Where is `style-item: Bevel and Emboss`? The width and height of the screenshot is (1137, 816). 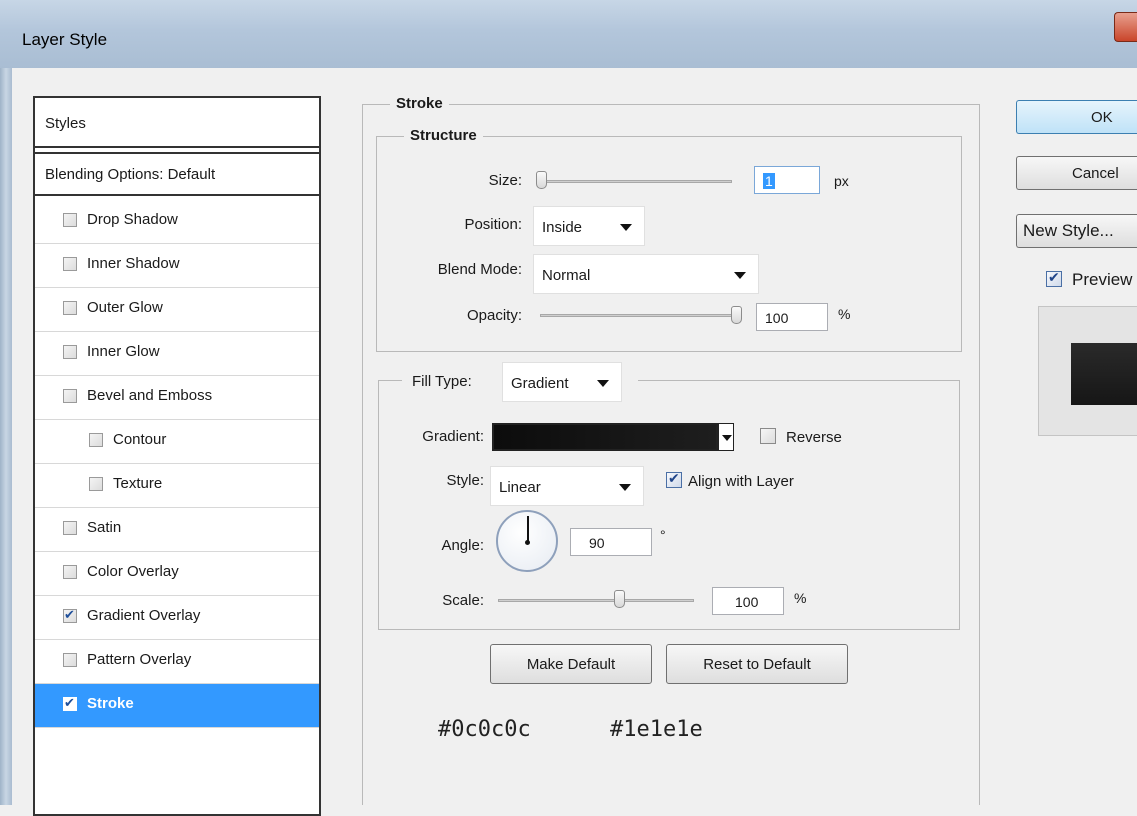 style-item: Bevel and Emboss is located at coordinates (177, 398).